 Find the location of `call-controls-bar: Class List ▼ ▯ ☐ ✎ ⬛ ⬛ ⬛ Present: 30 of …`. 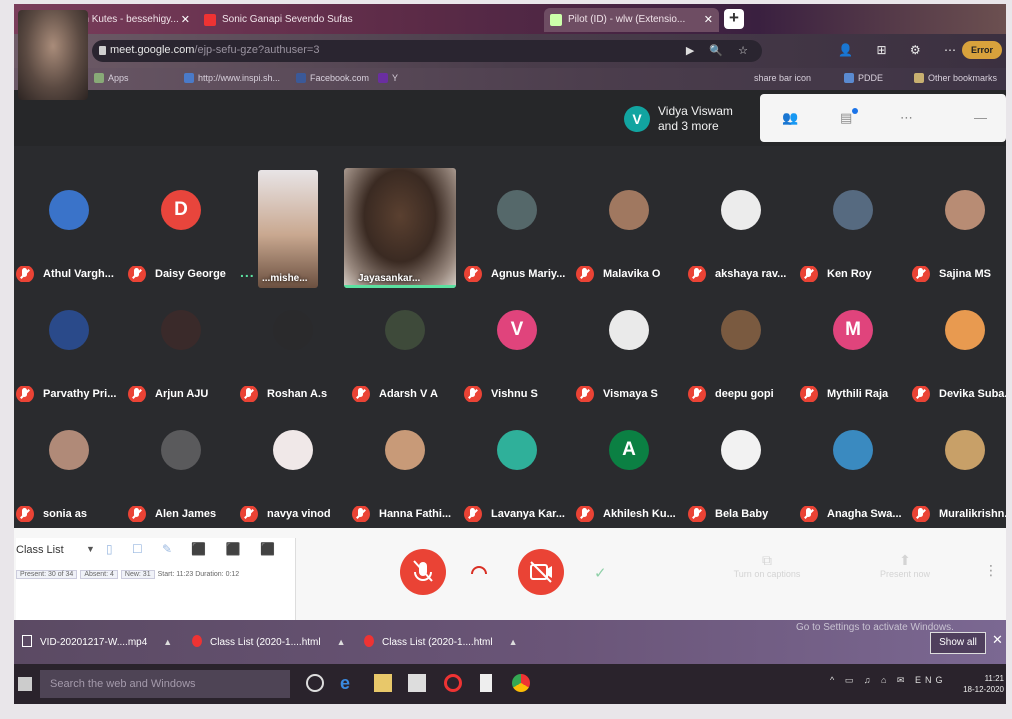

call-controls-bar: Class List ▼ ▯ ☐ ✎ ⬛ ⬛ ⬛ Present: 30 of … is located at coordinates (510, 574).